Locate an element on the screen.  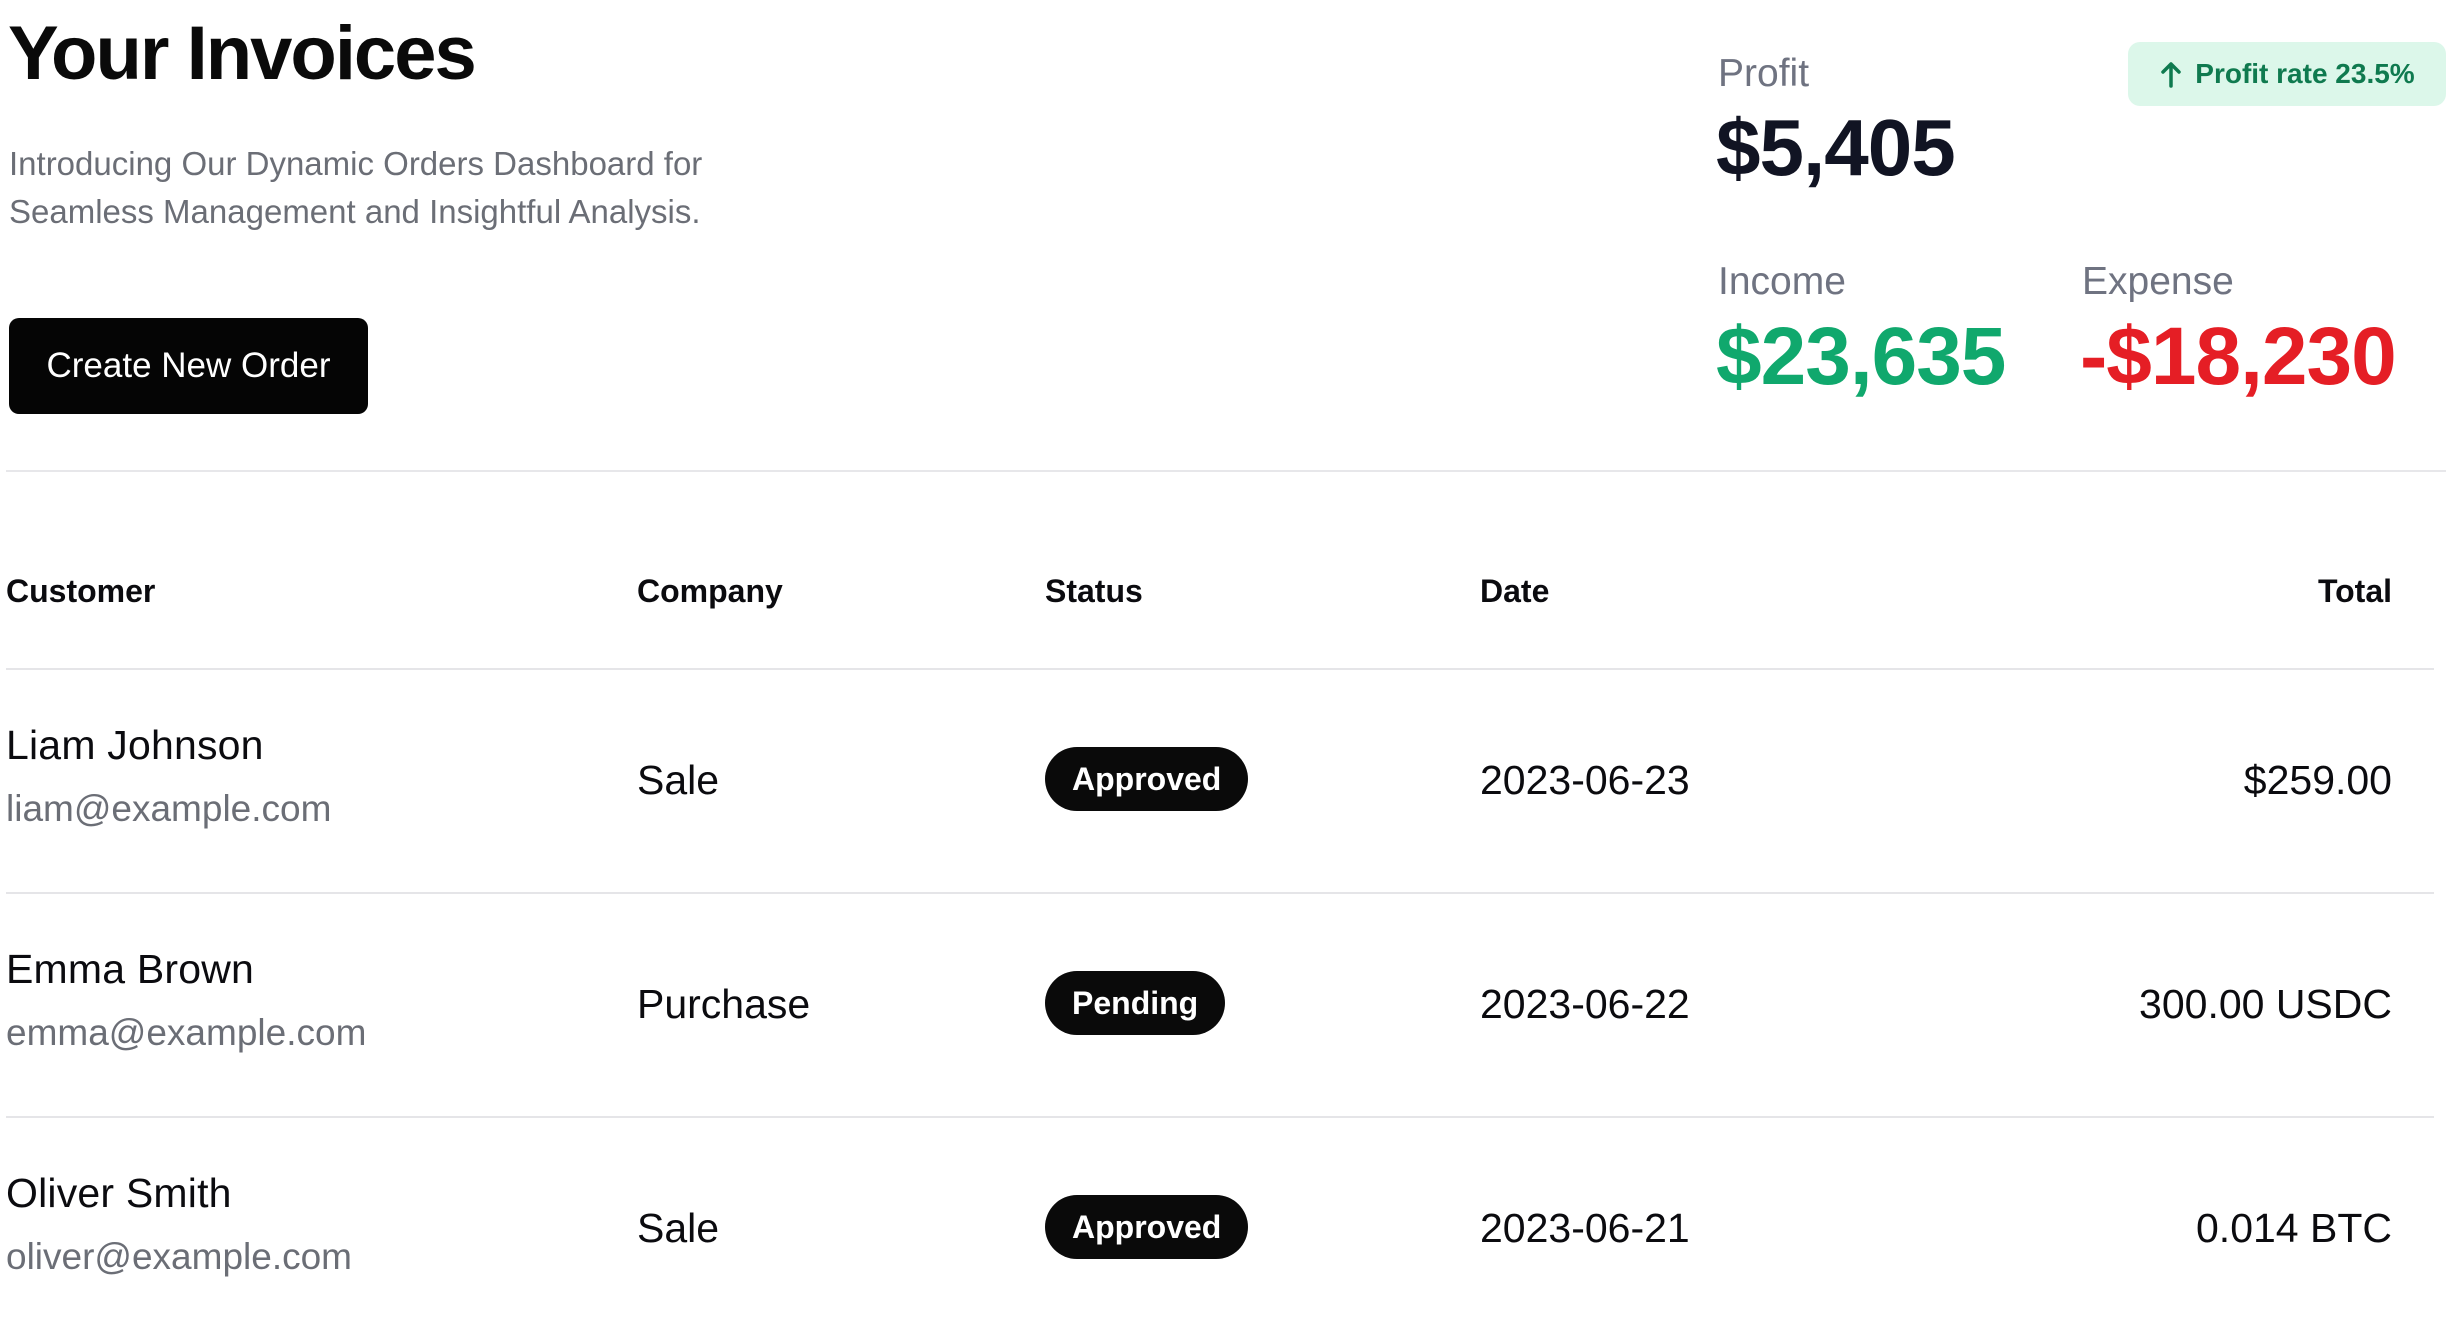
status-badge: Pending is located at coordinates (1135, 1003).